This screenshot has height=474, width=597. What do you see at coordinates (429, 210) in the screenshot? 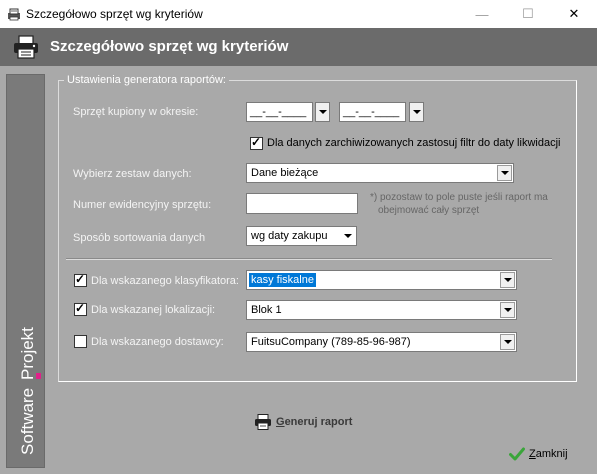
I see `inventory-note-line2: obejmować cały sprzęt` at bounding box center [429, 210].